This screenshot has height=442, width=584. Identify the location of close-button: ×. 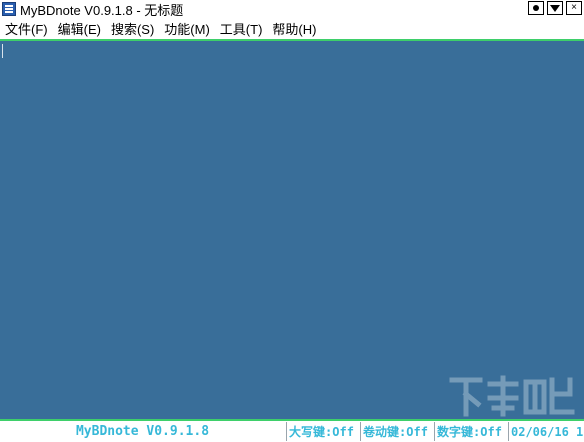
(574, 8).